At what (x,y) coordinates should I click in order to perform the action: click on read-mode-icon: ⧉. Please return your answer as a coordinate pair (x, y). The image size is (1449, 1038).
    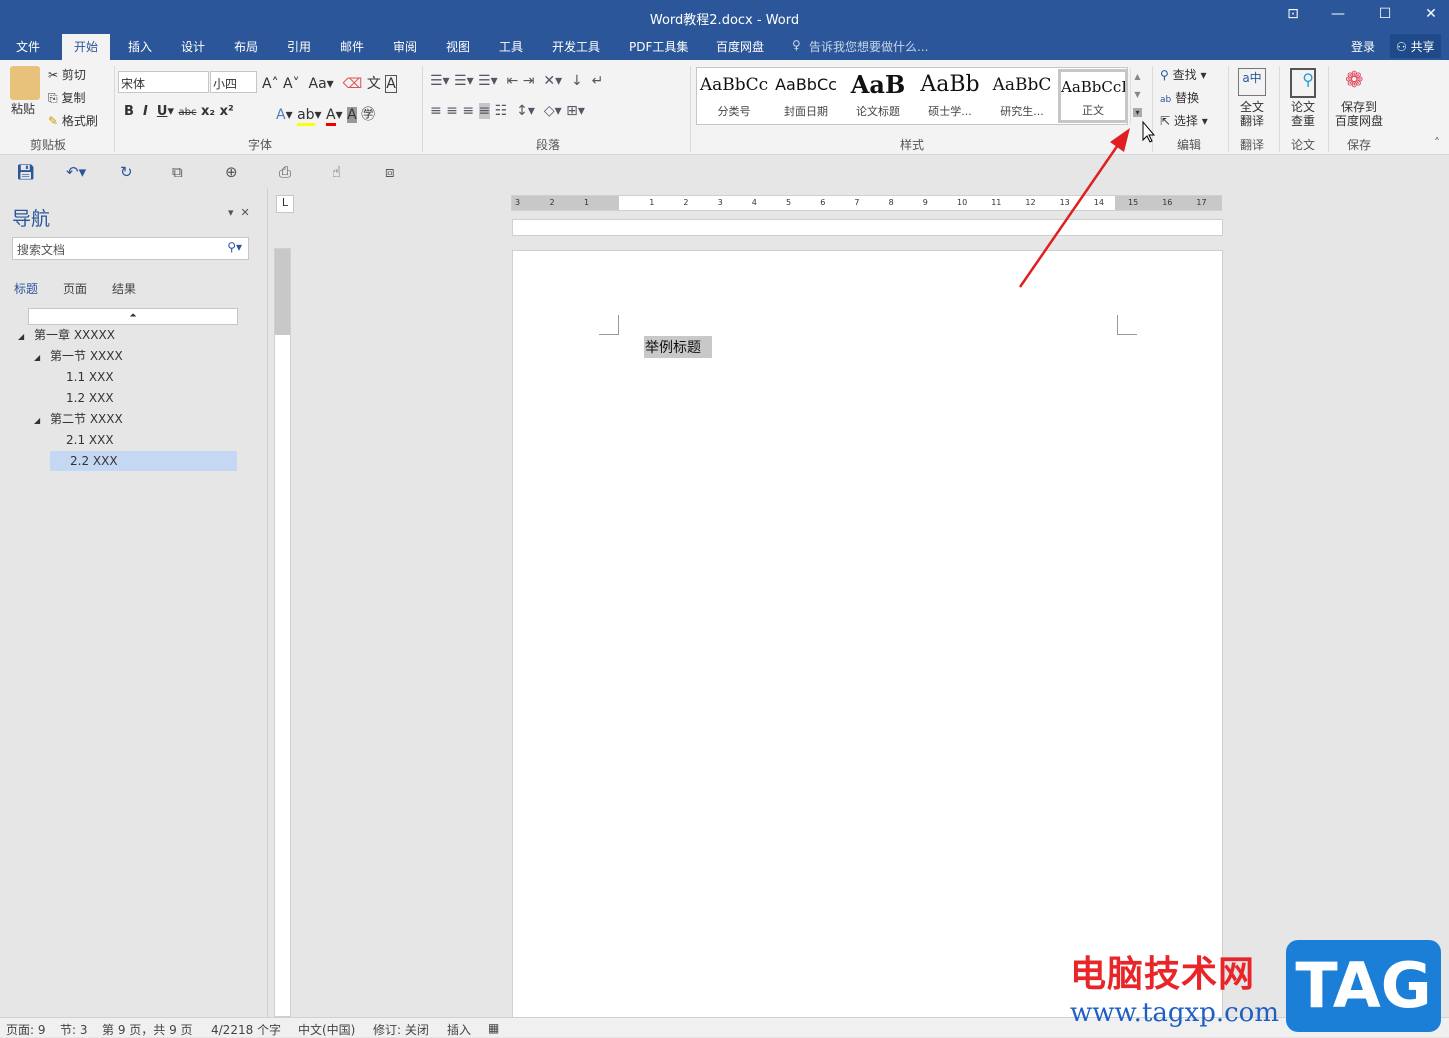
    Looking at the image, I should click on (177, 172).